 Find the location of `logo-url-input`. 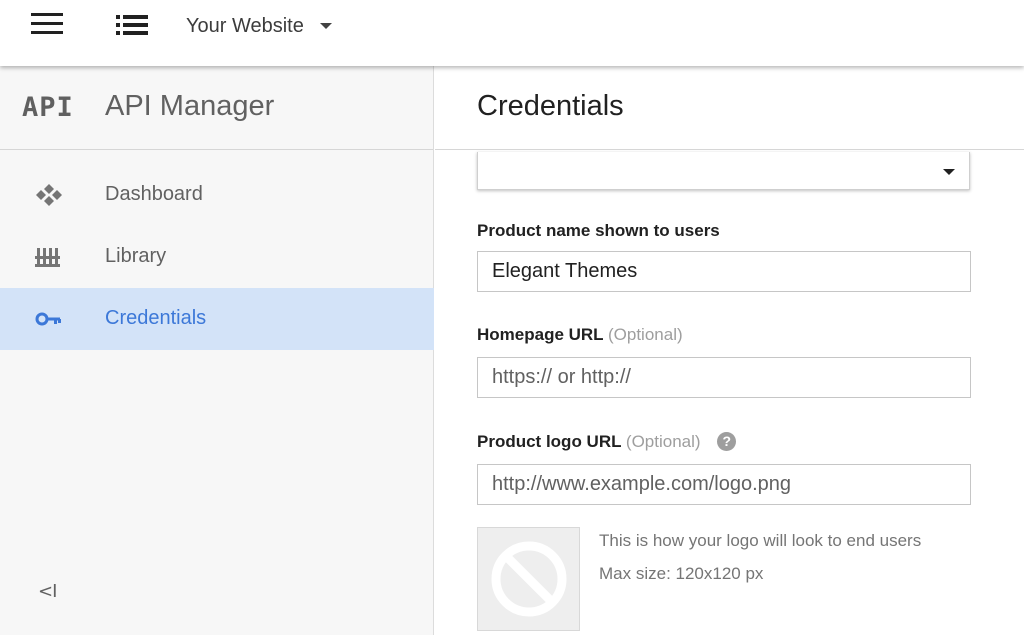

logo-url-input is located at coordinates (724, 484).